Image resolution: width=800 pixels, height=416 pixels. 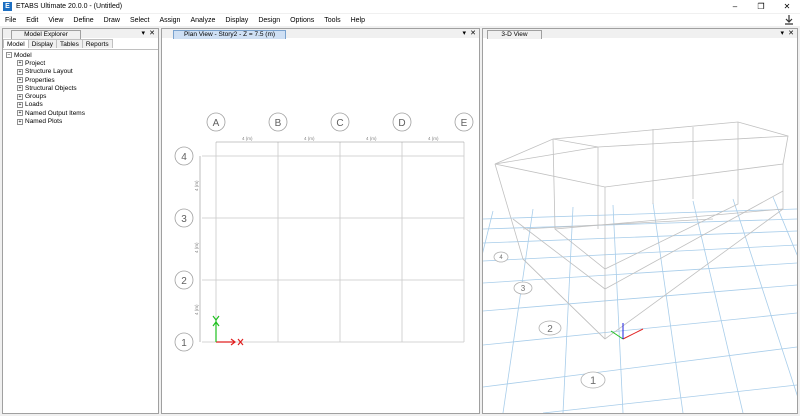 What do you see at coordinates (523, 288) in the screenshot?
I see `3d-grid-bubble-3: 3` at bounding box center [523, 288].